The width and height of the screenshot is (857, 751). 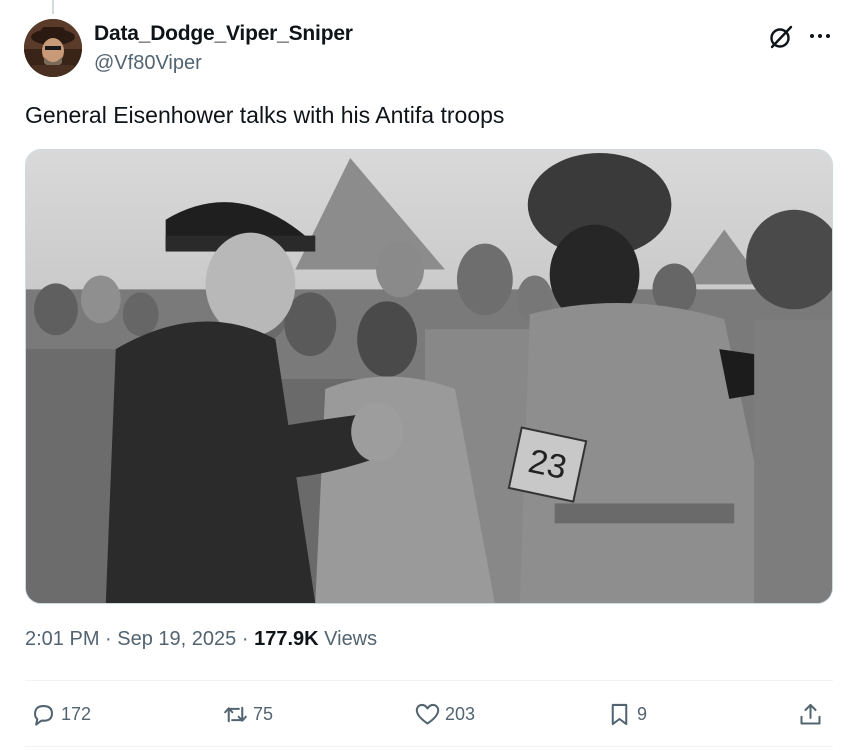 What do you see at coordinates (444, 714) in the screenshot?
I see `like-button: 203` at bounding box center [444, 714].